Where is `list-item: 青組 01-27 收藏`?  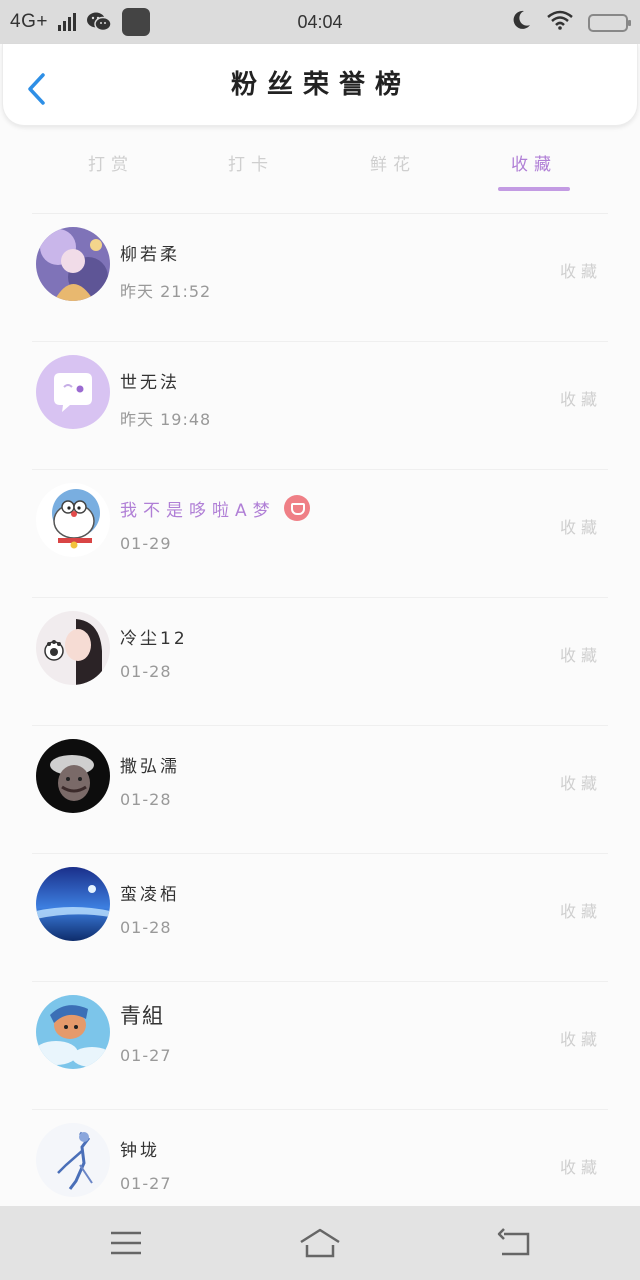
list-item: 青組 01-27 收藏 is located at coordinates (320, 1046).